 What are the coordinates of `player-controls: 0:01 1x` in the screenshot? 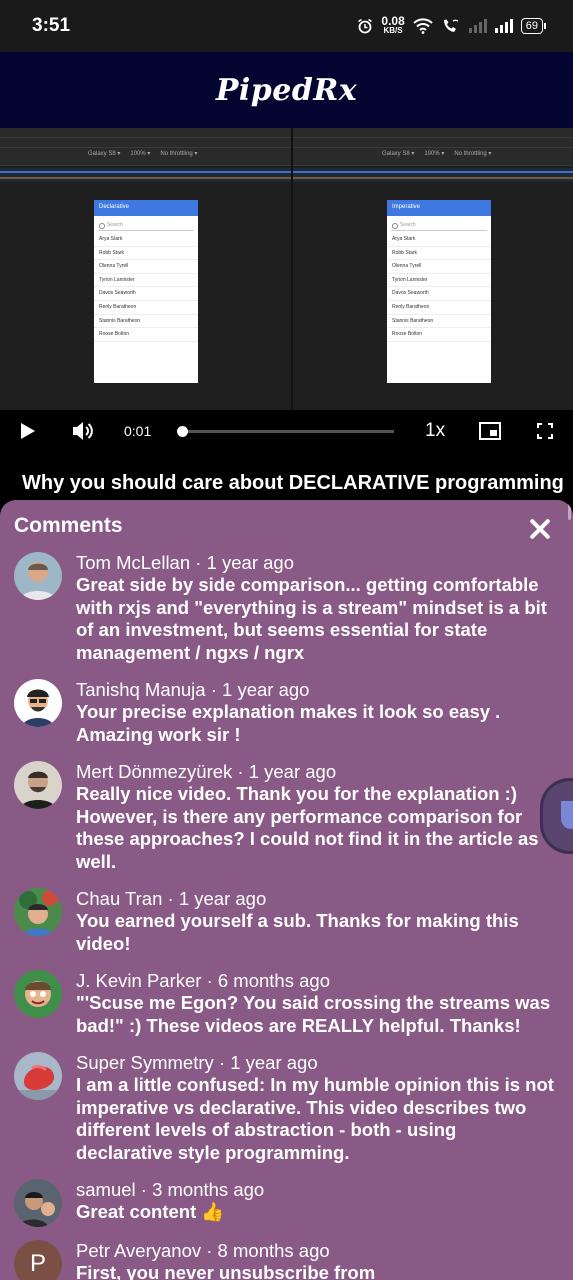 It's located at (286, 431).